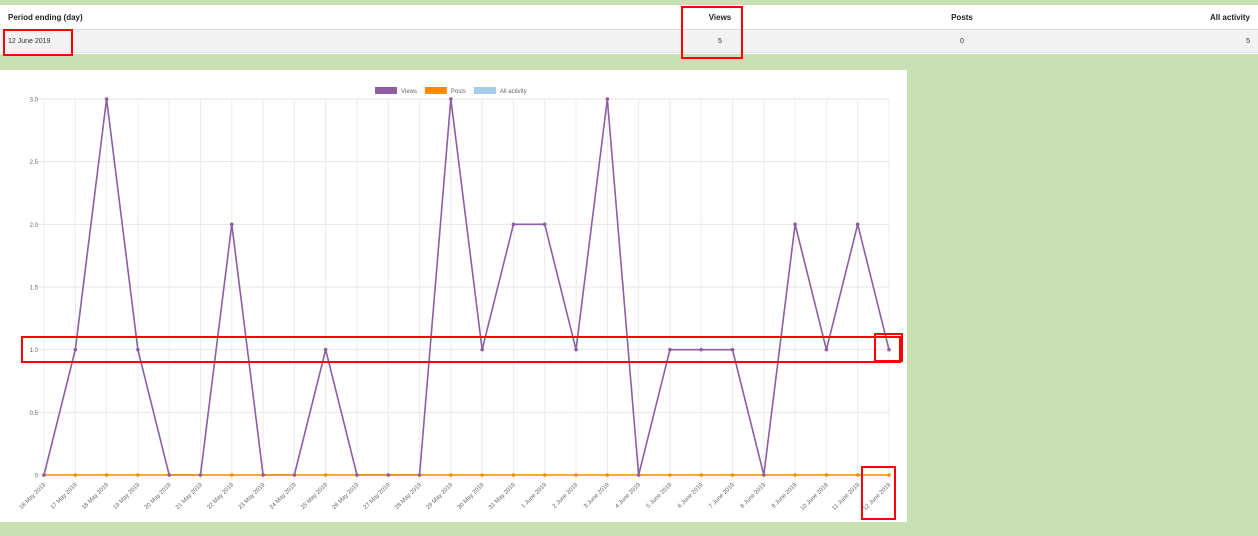 The height and width of the screenshot is (536, 1258). I want to click on cell-views: 5, so click(720, 41).